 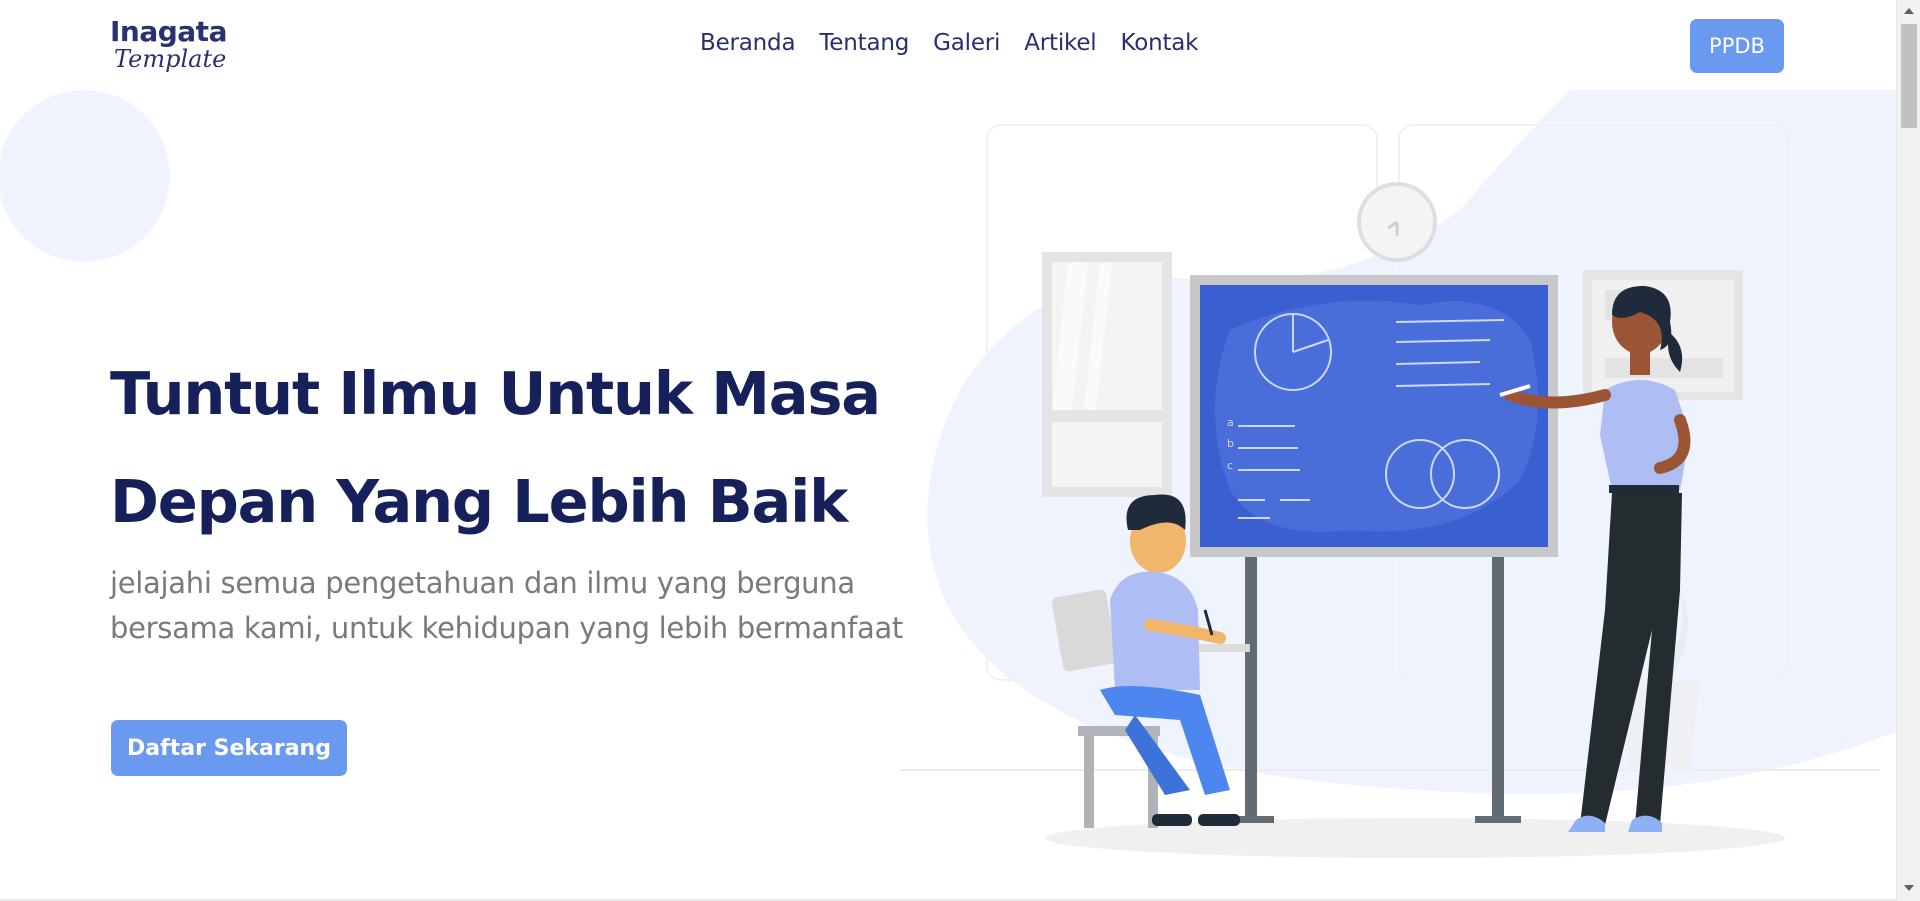 What do you see at coordinates (170, 59) in the screenshot?
I see `brand-subtitle: Template` at bounding box center [170, 59].